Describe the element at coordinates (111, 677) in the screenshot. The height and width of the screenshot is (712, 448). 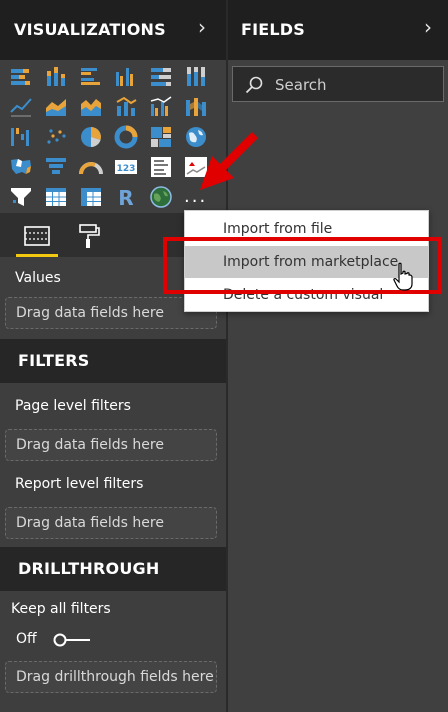
I see `drillthrough-drop-zone: Drag drillthrough fields here` at that location.